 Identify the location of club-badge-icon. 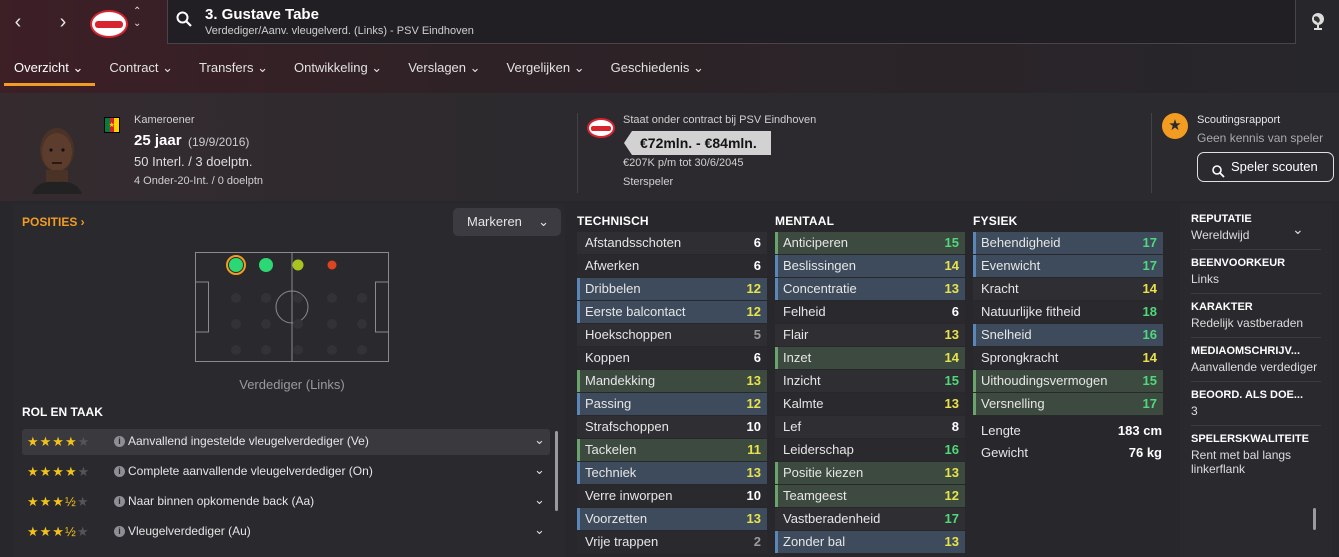
(109, 24).